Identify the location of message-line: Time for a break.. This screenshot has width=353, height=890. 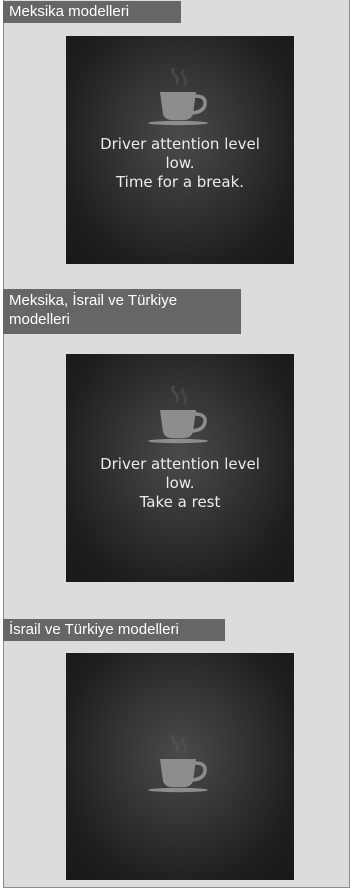
(180, 182).